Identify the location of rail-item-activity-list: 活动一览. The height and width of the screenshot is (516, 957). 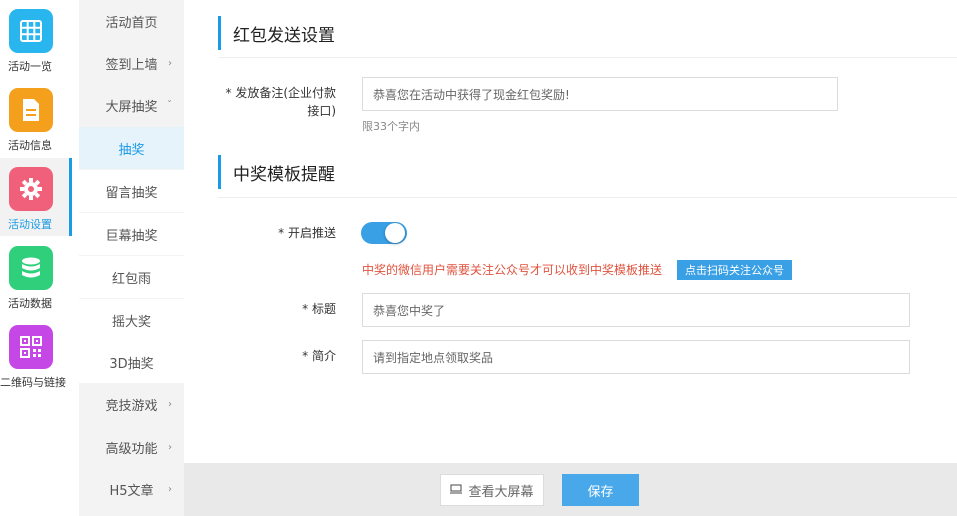
(36, 39).